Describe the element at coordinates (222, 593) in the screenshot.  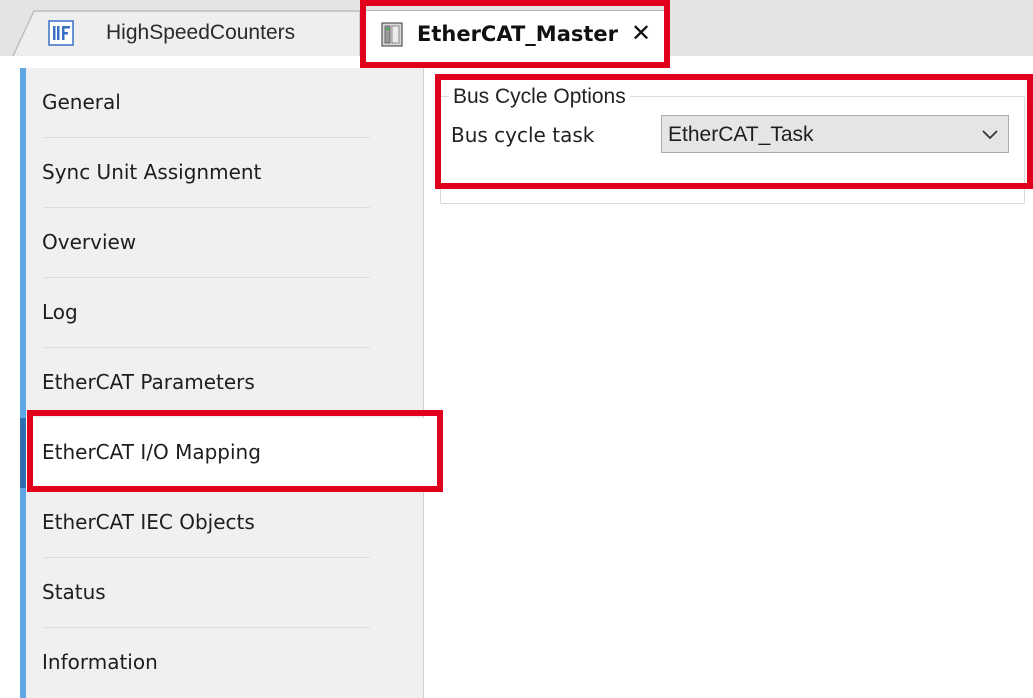
I see `sidebar-item-status: Status` at that location.